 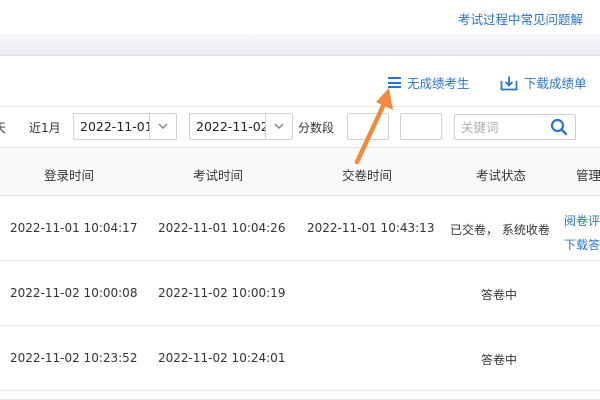 I want to click on start-date-dropdown, so click(x=162, y=126).